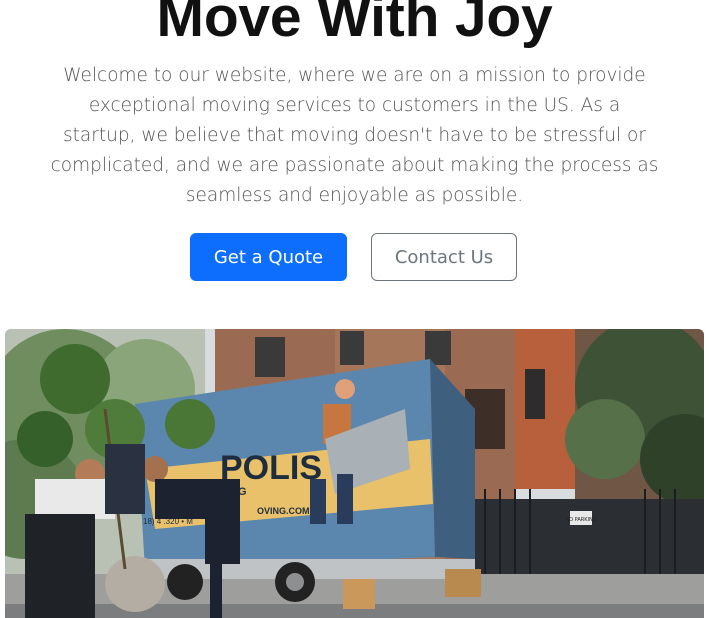 This screenshot has height=618, width=709. What do you see at coordinates (283, 511) in the screenshot?
I see `truck-web-text: OVING.COM` at bounding box center [283, 511].